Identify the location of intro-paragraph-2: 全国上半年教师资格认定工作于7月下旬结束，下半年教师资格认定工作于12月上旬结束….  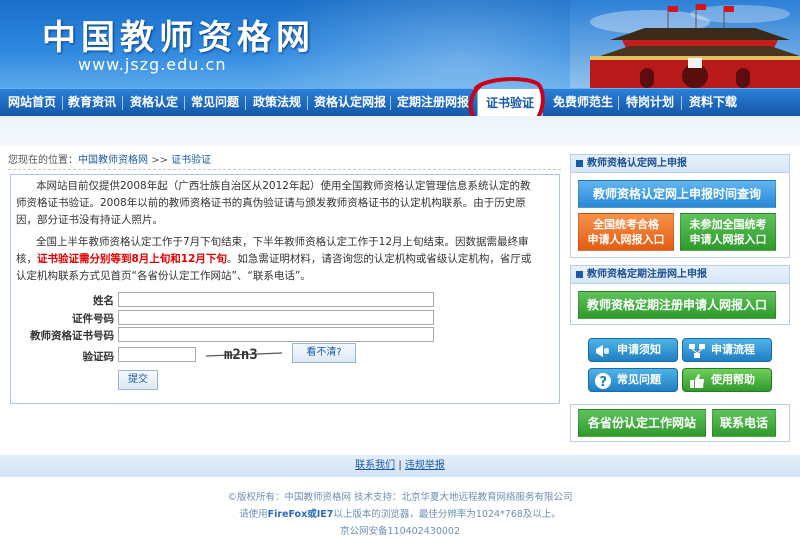
(276, 259).